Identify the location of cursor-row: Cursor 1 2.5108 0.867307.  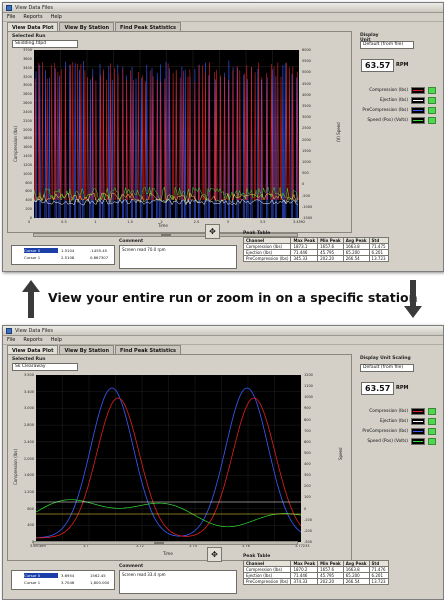
(70, 257).